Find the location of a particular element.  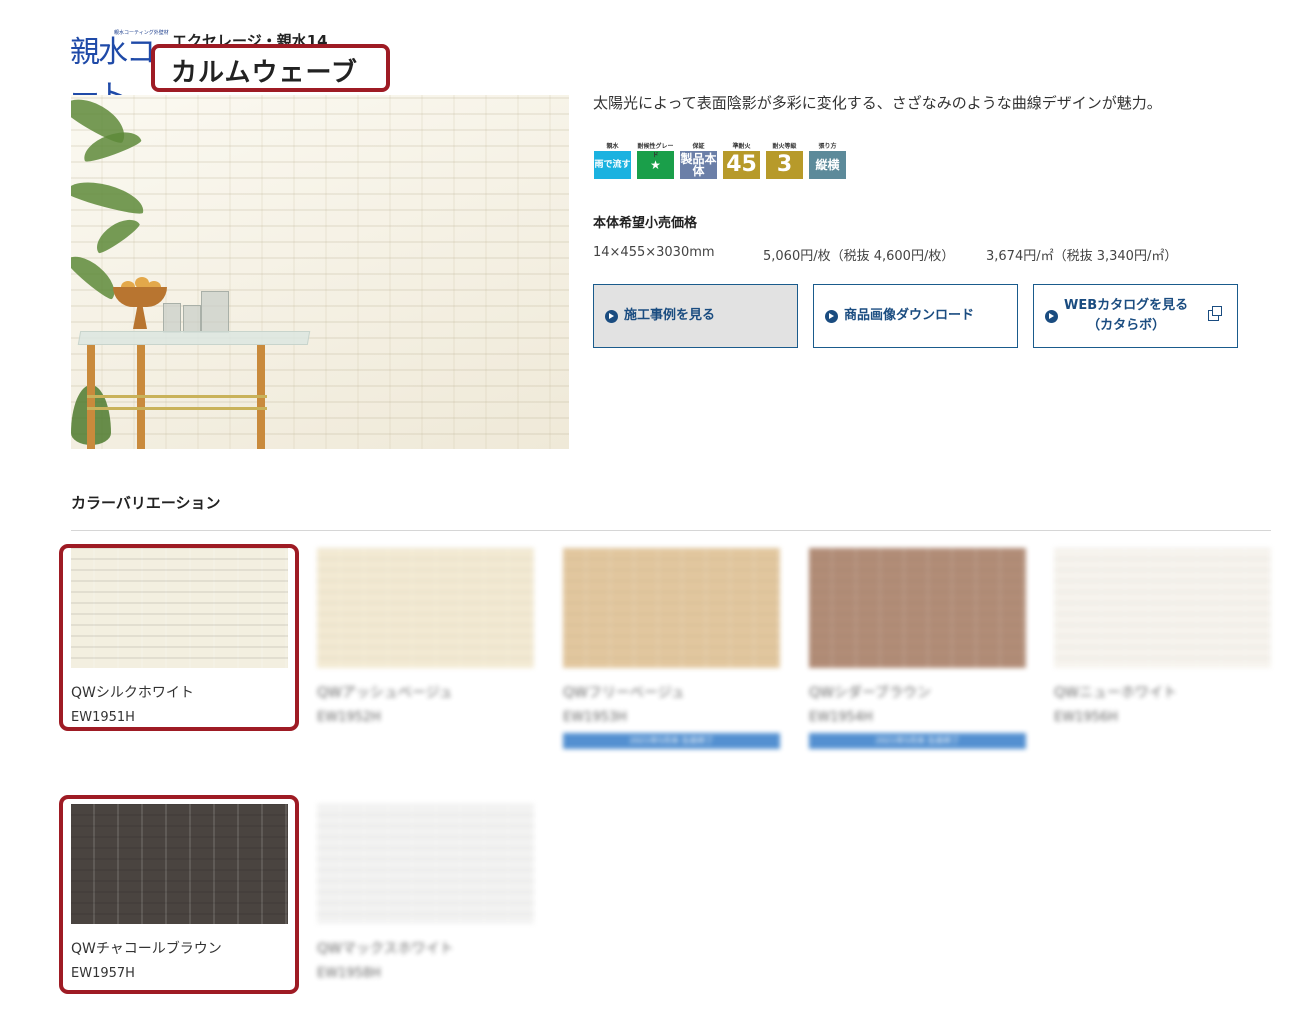

title-highlight: カルムウェーブ is located at coordinates (270, 68).